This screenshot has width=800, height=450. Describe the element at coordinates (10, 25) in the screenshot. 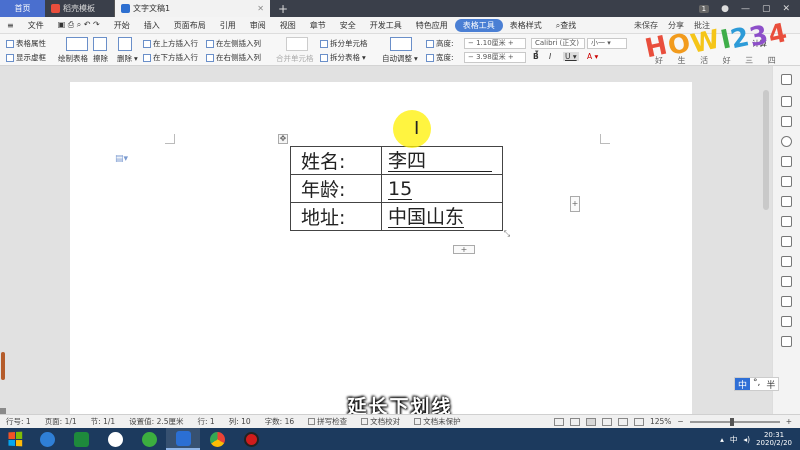

I see `hamburger-icon: ≡` at that location.